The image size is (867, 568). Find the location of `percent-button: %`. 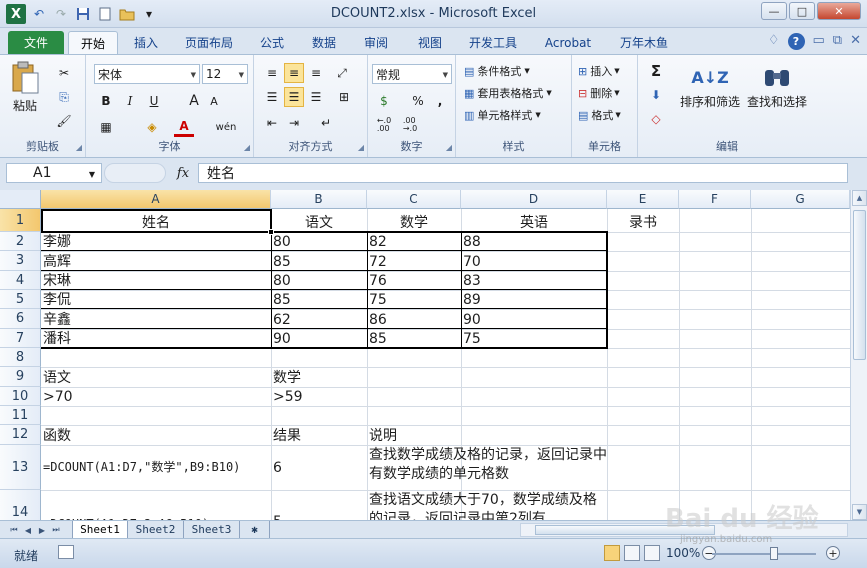

percent-button: % is located at coordinates (418, 101).